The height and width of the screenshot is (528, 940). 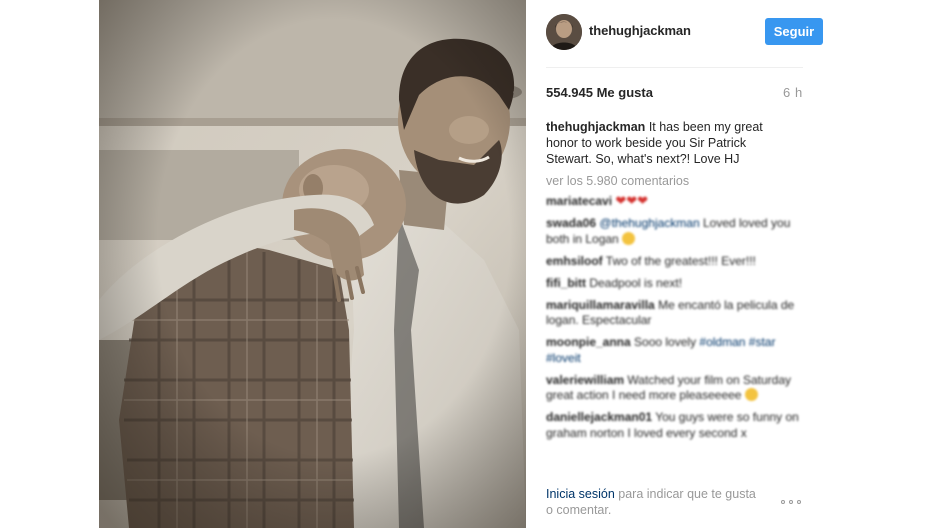 I want to click on comment-username: moonpie_anna, so click(x=588, y=342).